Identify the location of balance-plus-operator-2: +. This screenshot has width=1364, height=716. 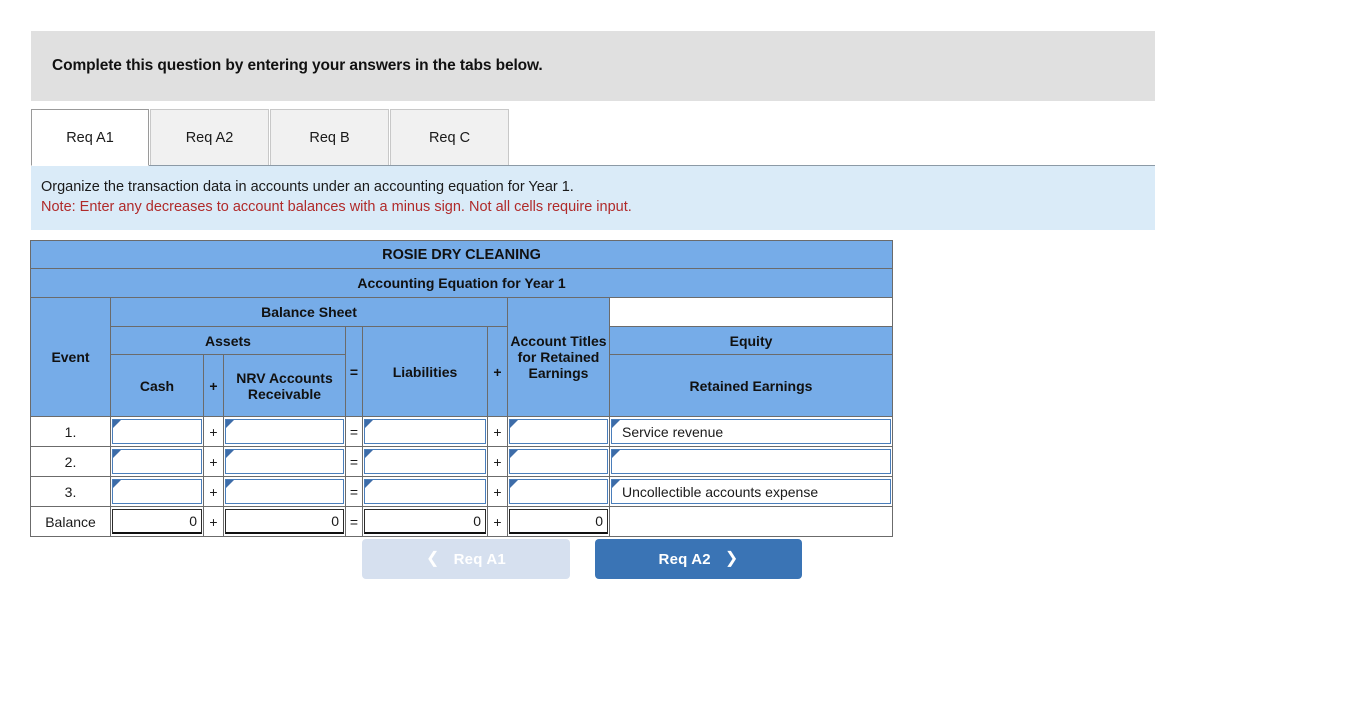
(497, 521).